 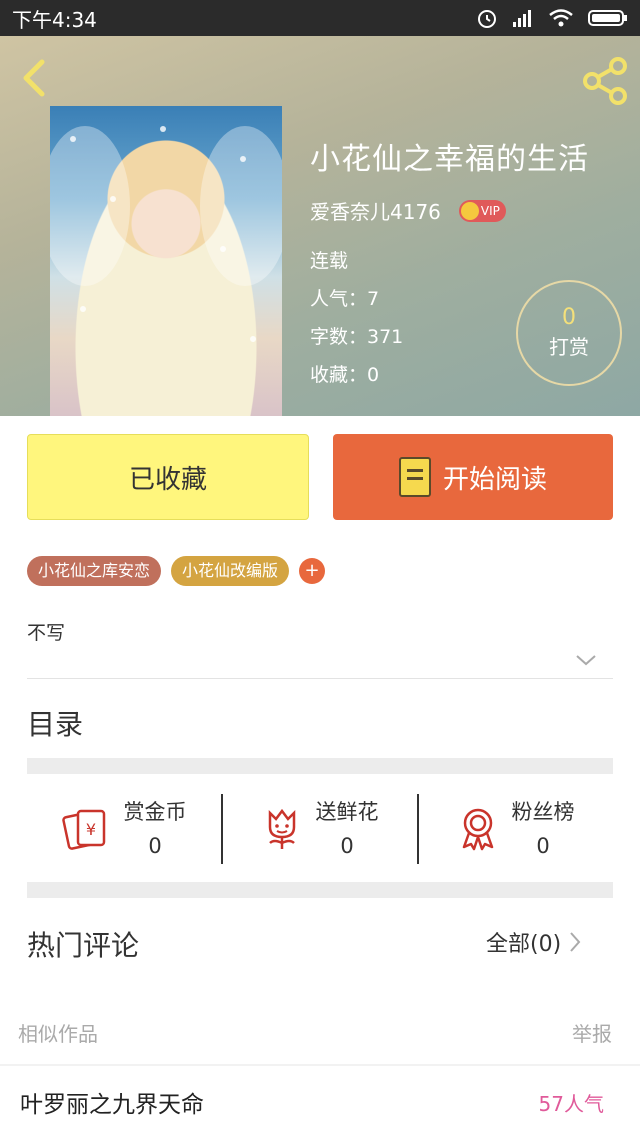 I want to click on stat-fans-value: 0, so click(x=543, y=846).